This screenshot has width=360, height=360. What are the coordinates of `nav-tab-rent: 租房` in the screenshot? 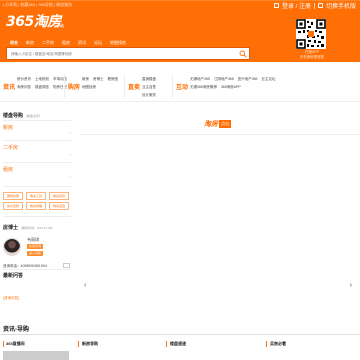 It's located at (66, 42).